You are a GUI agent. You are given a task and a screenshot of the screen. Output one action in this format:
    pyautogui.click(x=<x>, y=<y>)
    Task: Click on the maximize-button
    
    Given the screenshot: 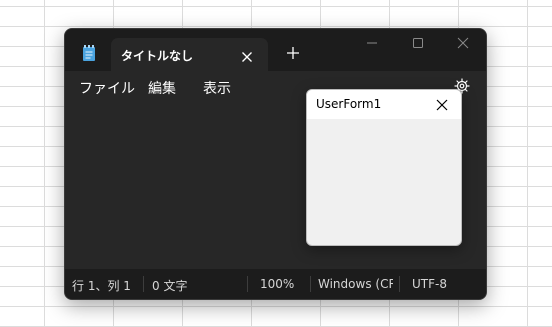 What is the action you would take?
    pyautogui.click(x=418, y=43)
    